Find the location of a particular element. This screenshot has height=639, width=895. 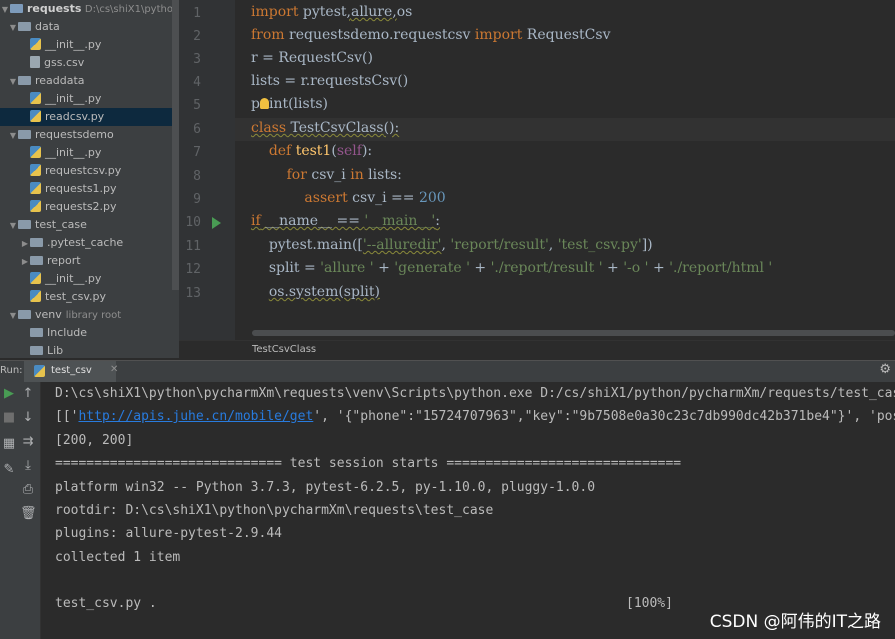

pin-icon: ✎ is located at coordinates (9, 469).